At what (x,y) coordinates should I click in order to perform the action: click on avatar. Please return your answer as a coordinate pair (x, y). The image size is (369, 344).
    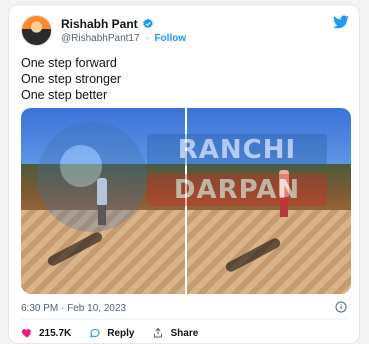
    Looking at the image, I should click on (36, 30).